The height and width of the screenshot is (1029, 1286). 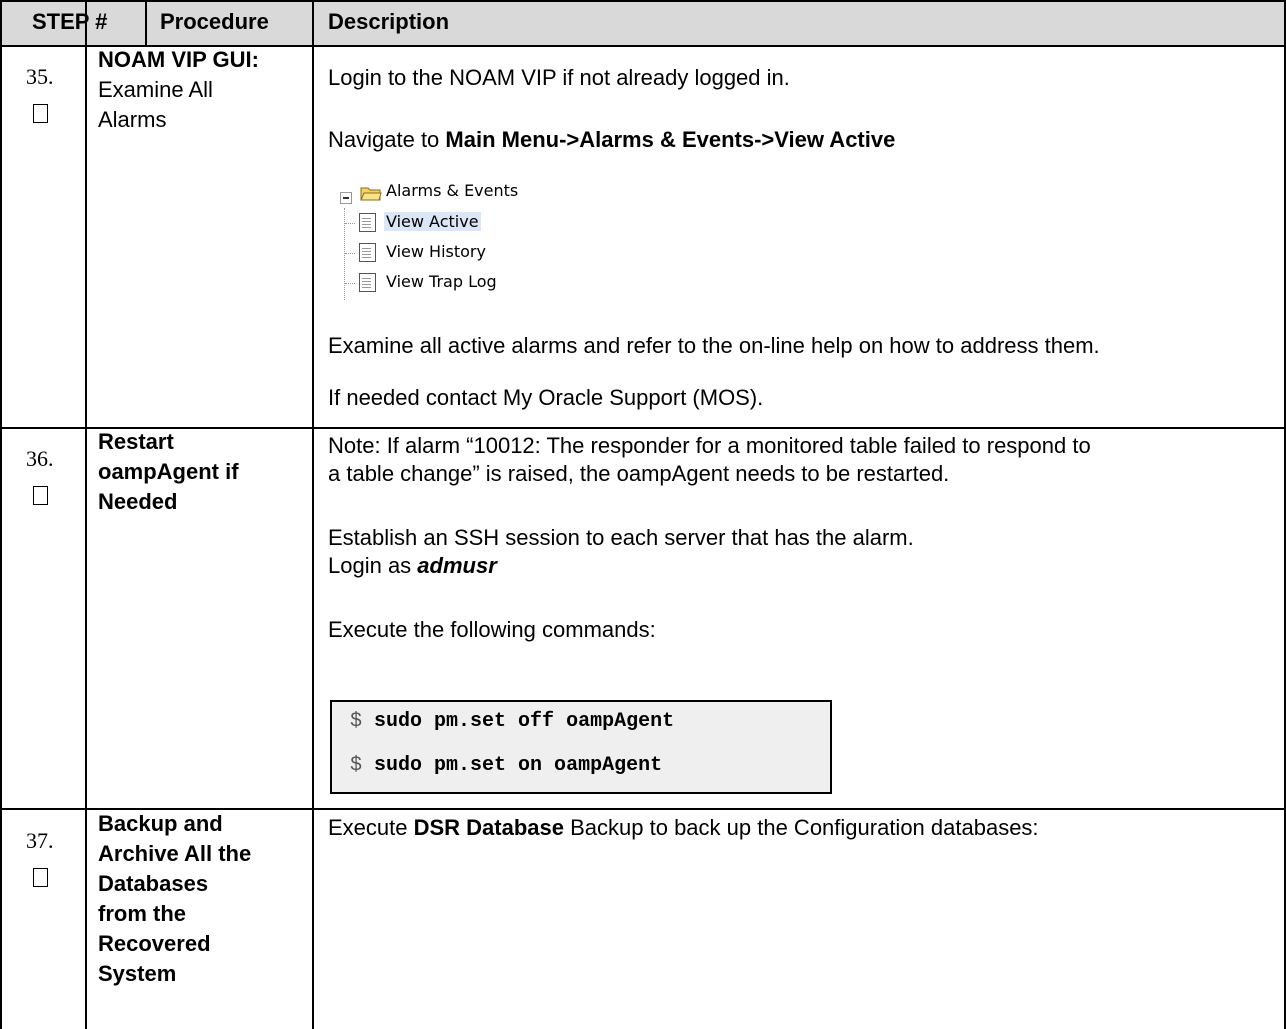 What do you see at coordinates (488, 827) in the screenshot?
I see `desc-bold: DSR Database` at bounding box center [488, 827].